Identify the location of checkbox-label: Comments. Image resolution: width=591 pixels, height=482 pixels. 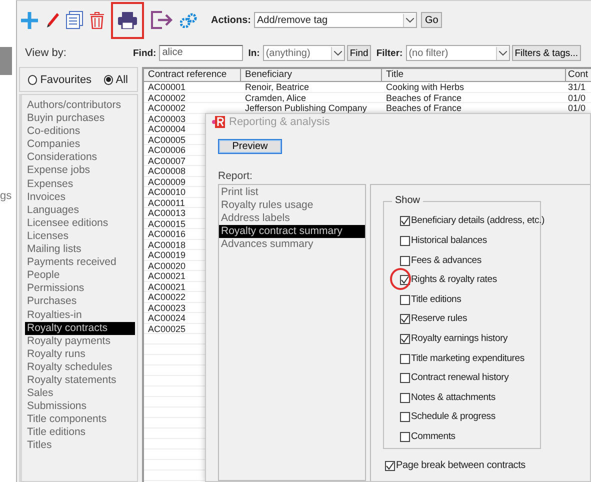
(433, 437).